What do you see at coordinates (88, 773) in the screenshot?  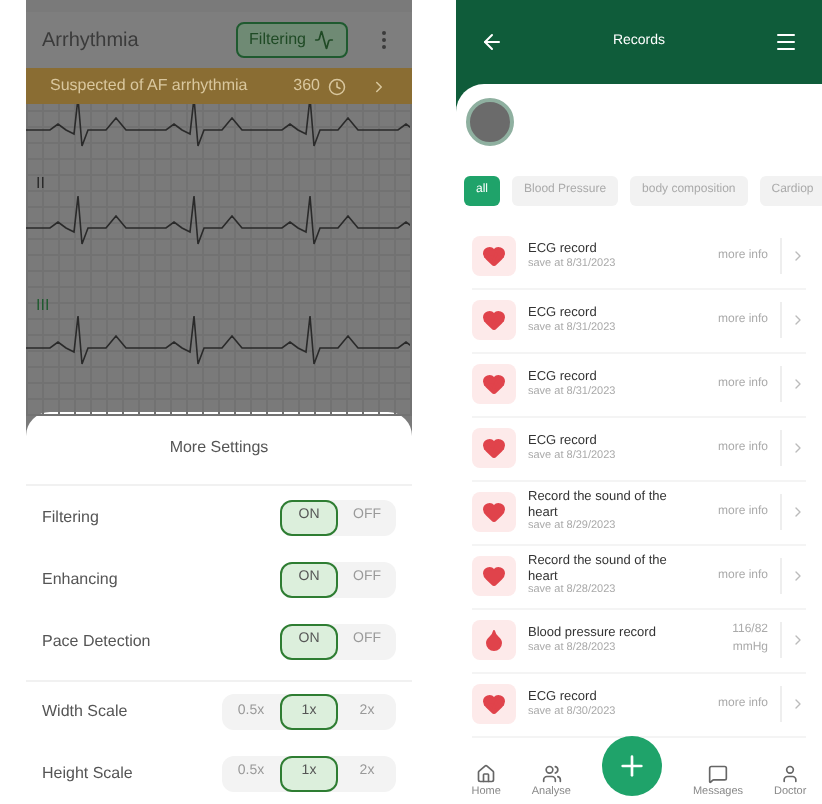 I see `setting-label: Height Scale` at bounding box center [88, 773].